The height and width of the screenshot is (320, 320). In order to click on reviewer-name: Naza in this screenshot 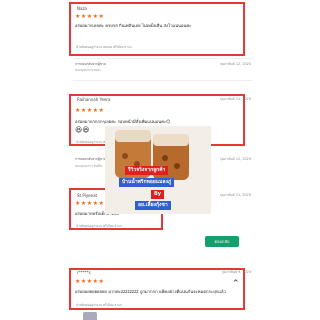, I will do `click(82, 8)`.